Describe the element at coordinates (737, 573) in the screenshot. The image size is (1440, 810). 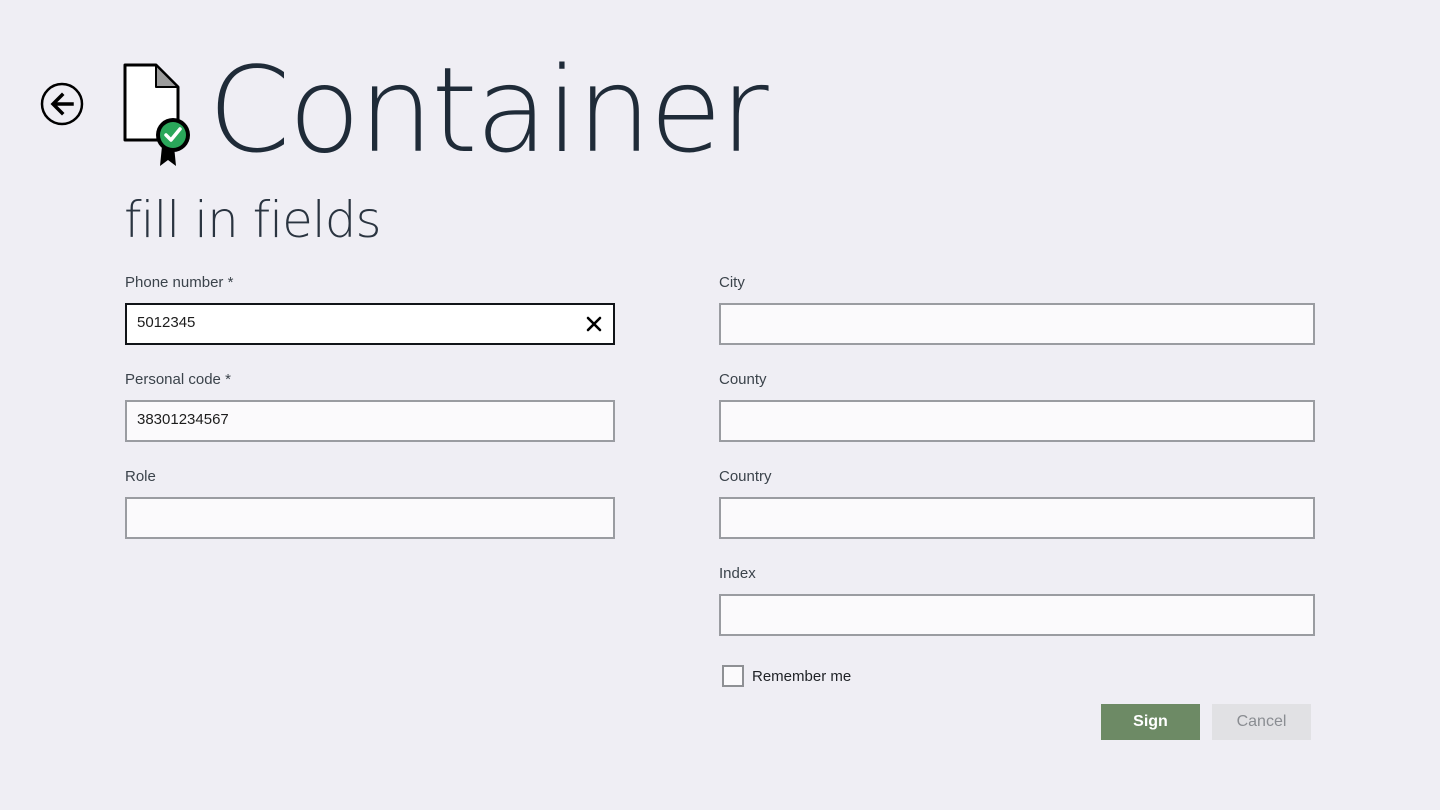
I see `index-label: Index` at that location.